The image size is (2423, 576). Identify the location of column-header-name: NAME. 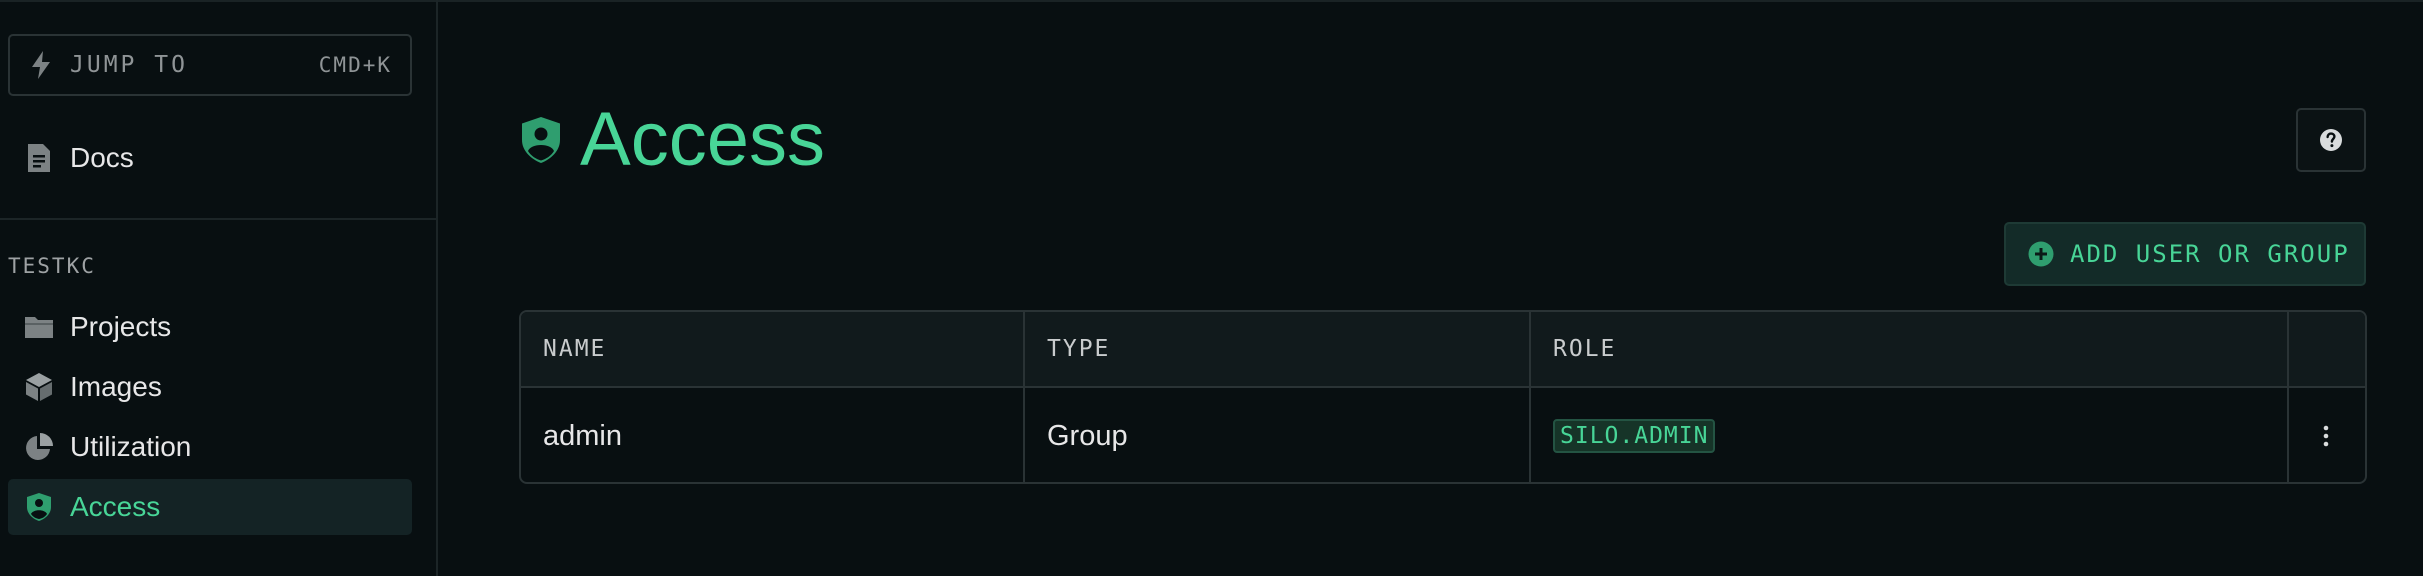
(772, 349).